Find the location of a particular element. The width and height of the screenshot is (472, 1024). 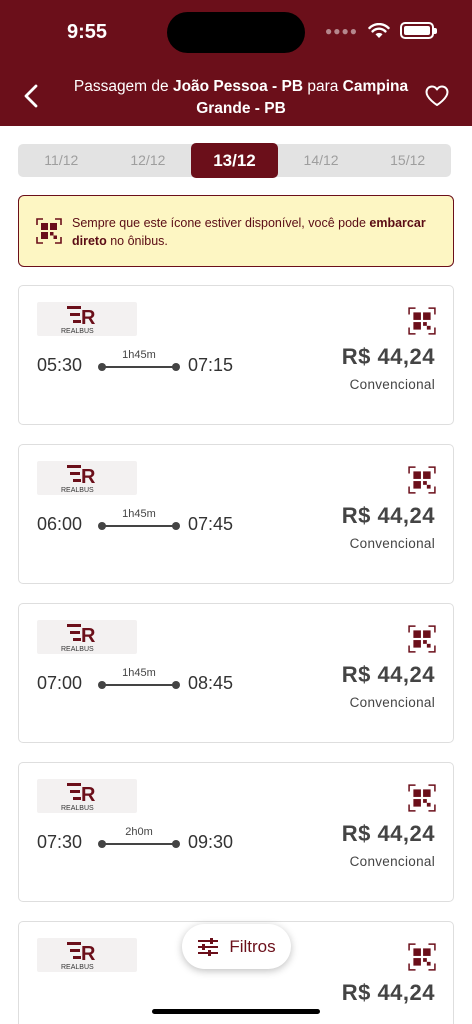

status-icons: ●●●● is located at coordinates (381, 30).